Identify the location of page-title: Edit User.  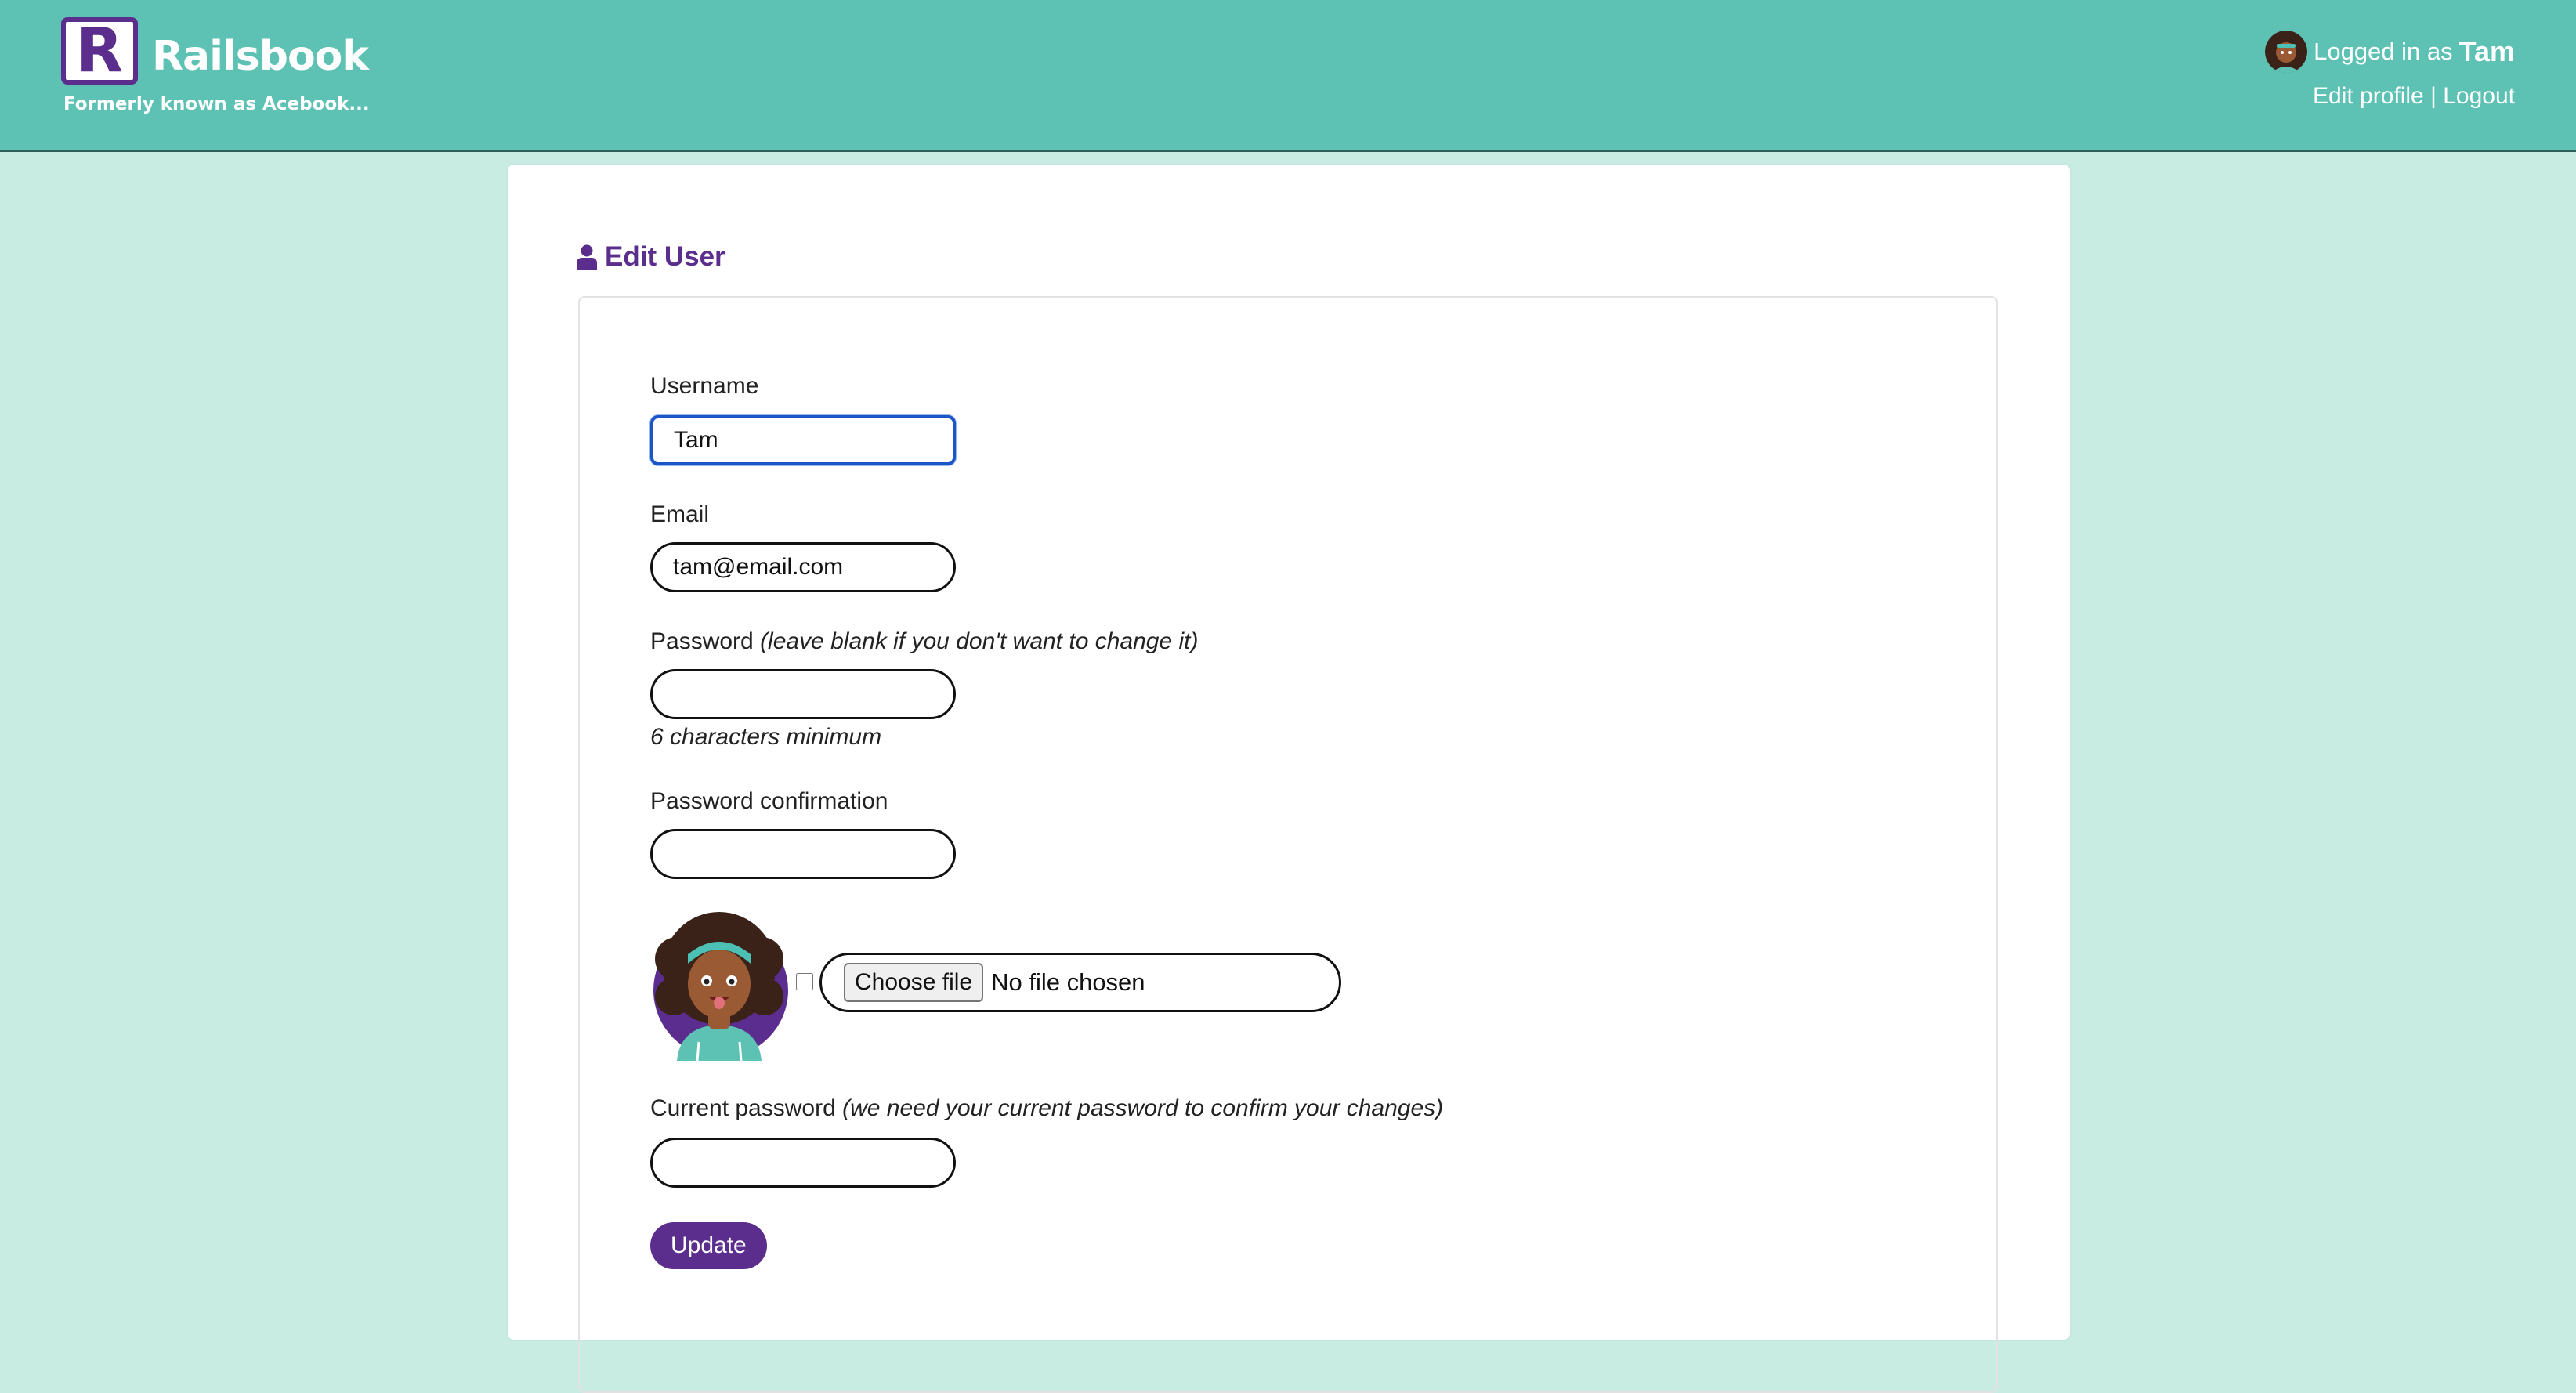
(651, 257).